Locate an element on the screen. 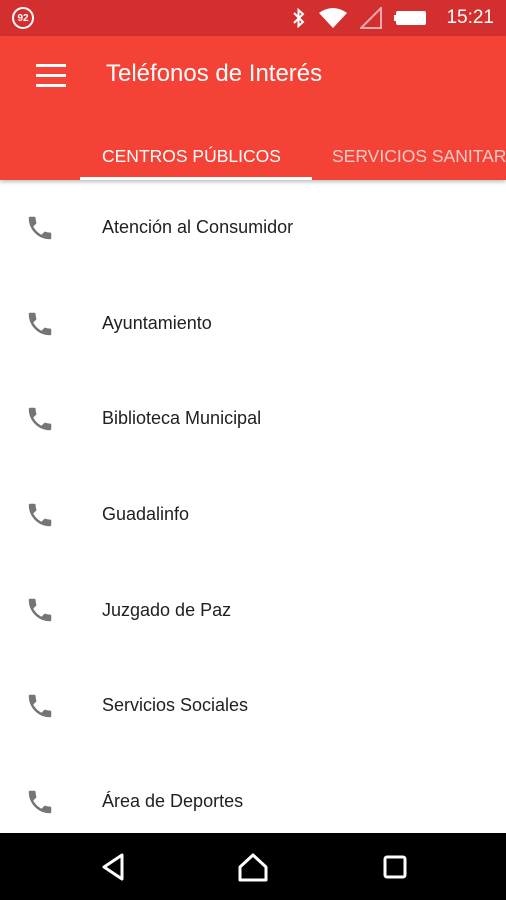 This screenshot has width=506, height=900. status-left: 92 is located at coordinates (23, 18).